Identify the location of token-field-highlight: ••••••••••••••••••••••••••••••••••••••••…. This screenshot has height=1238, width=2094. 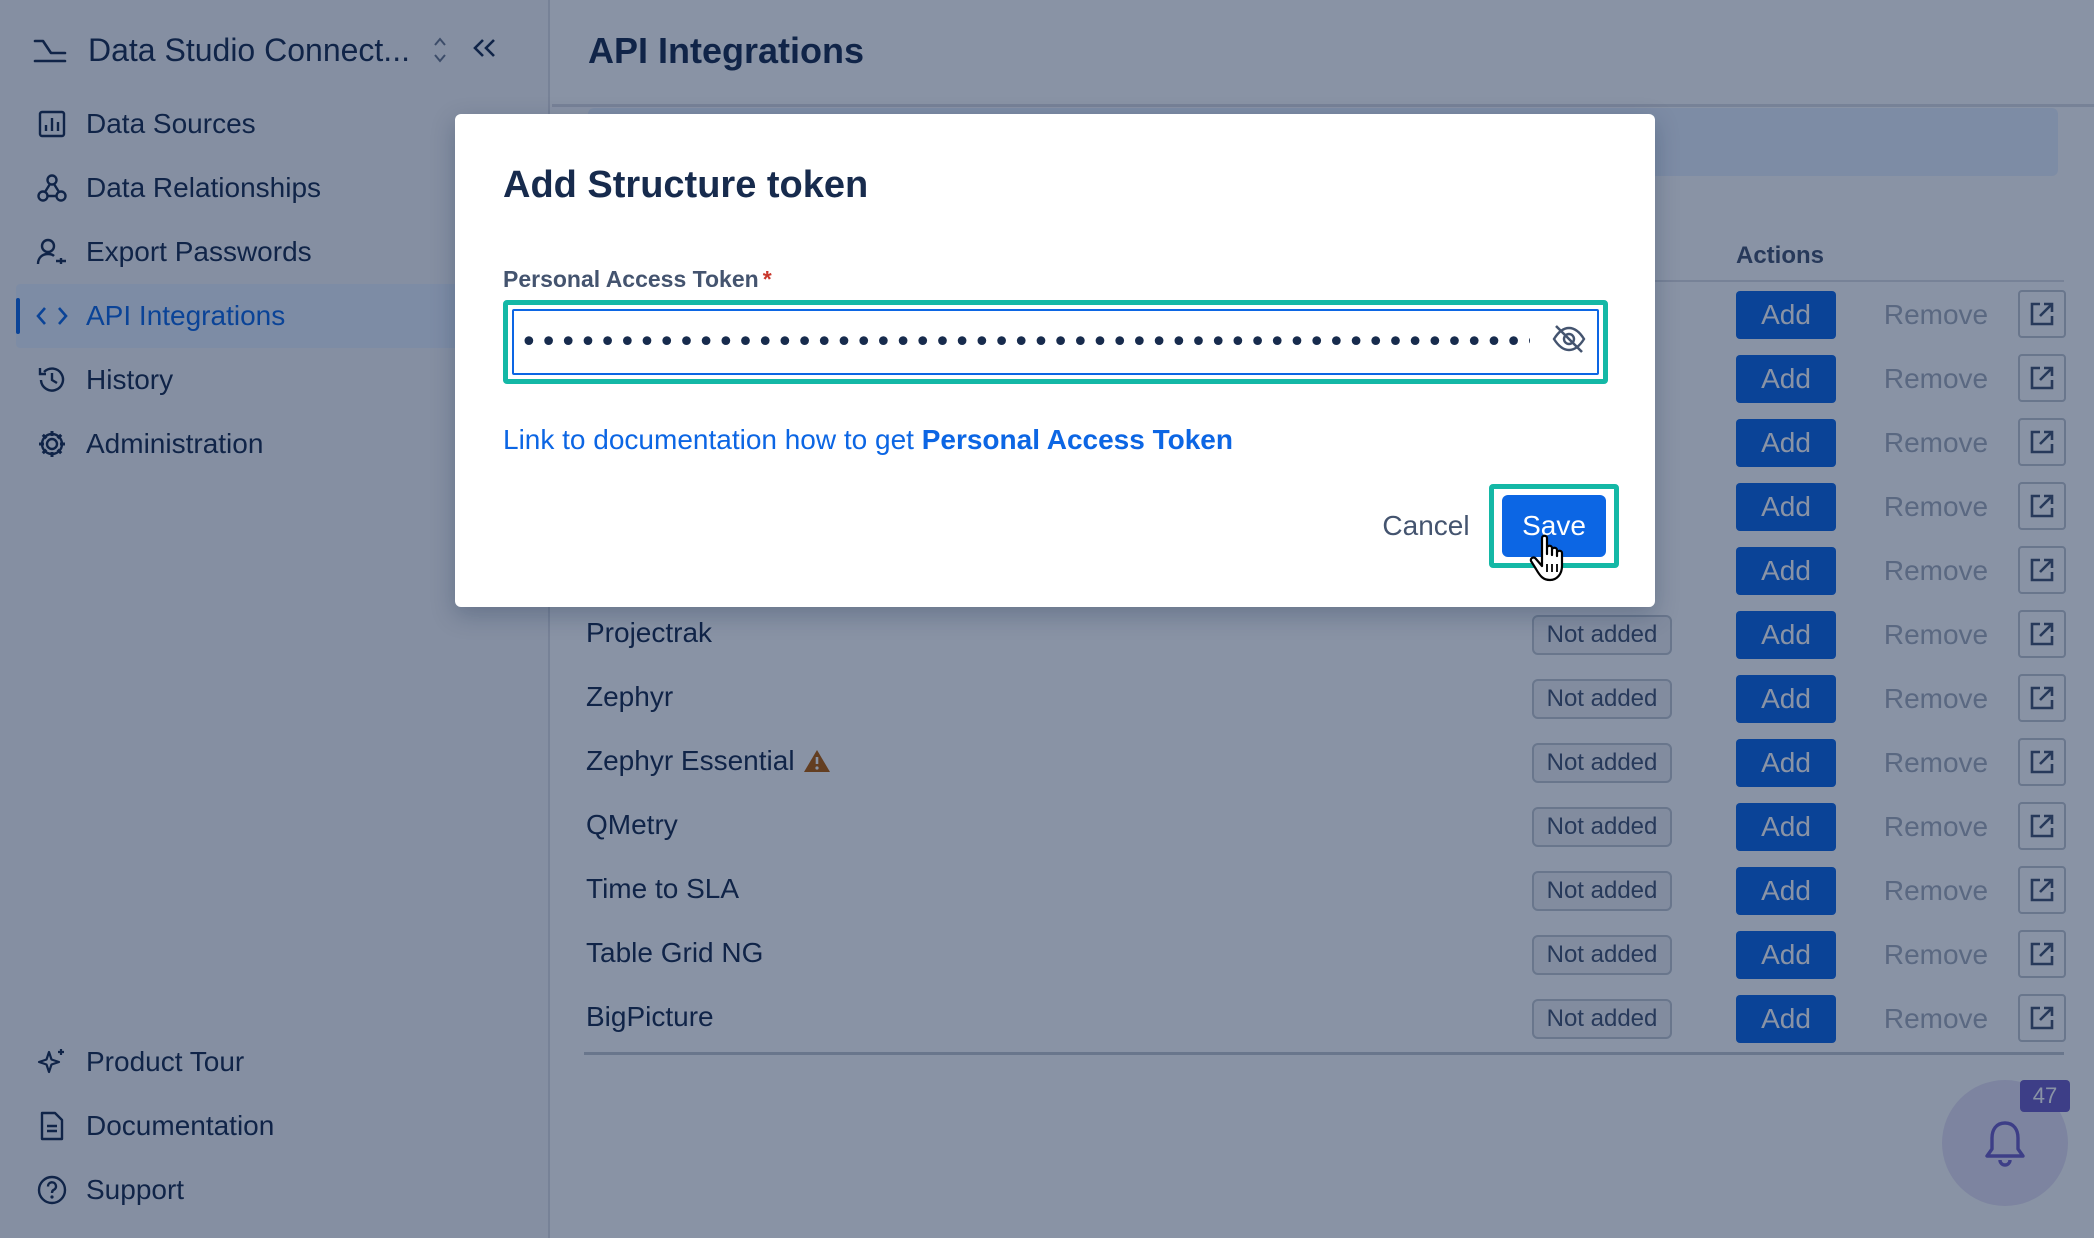
(1055, 342).